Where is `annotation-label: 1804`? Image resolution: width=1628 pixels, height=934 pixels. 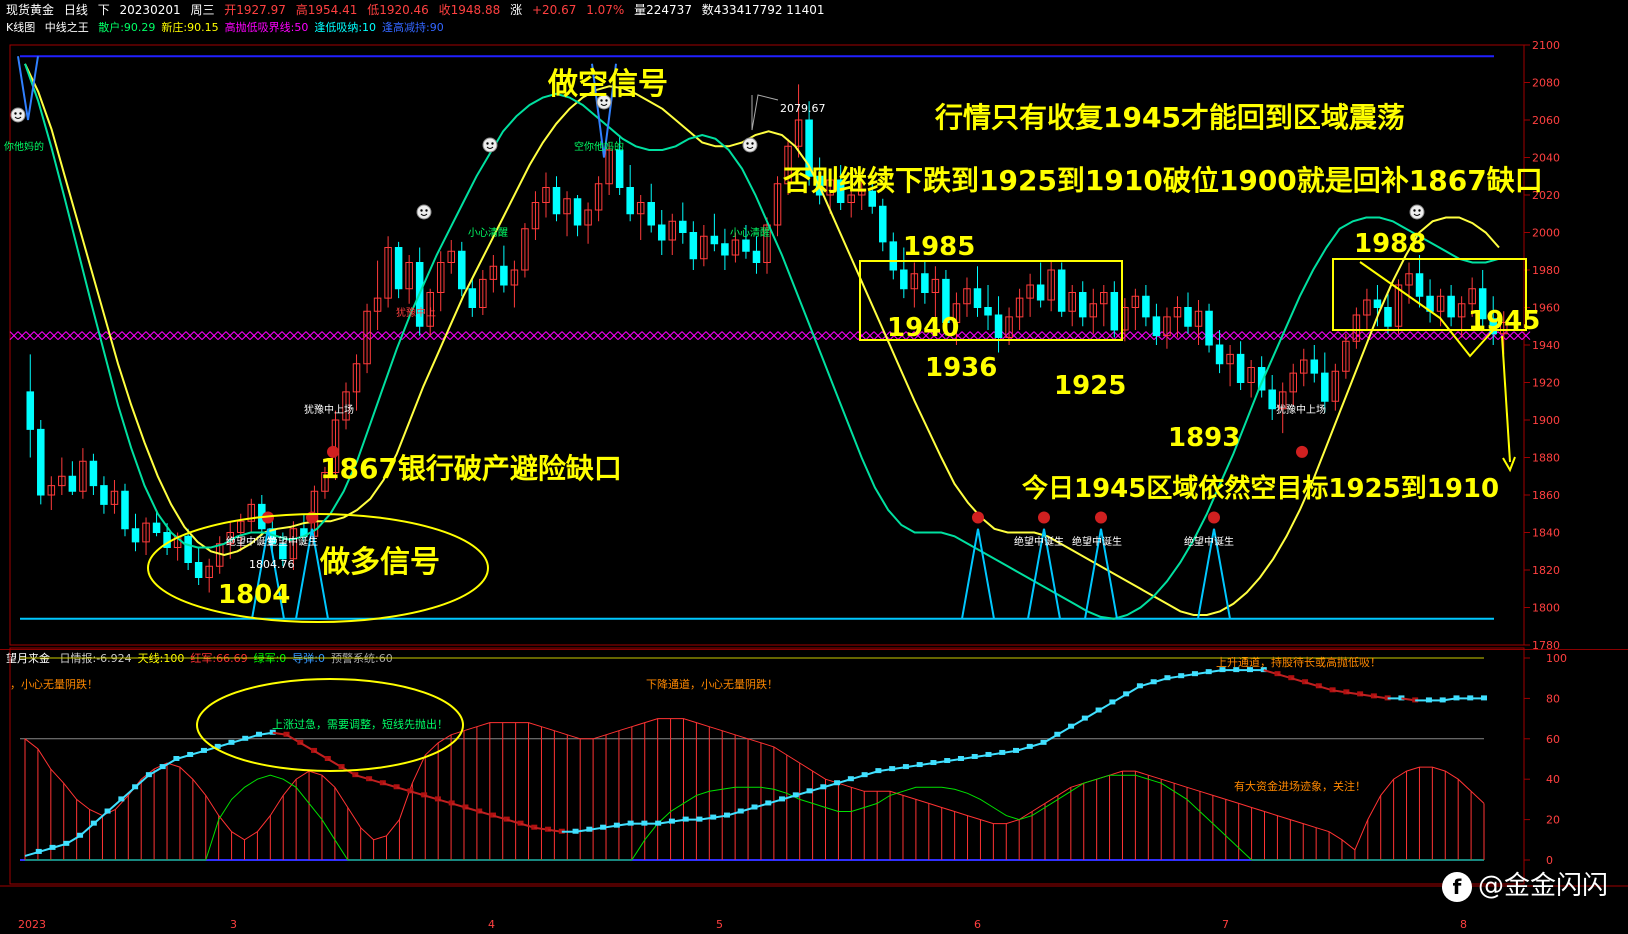 annotation-label: 1804 is located at coordinates (254, 595).